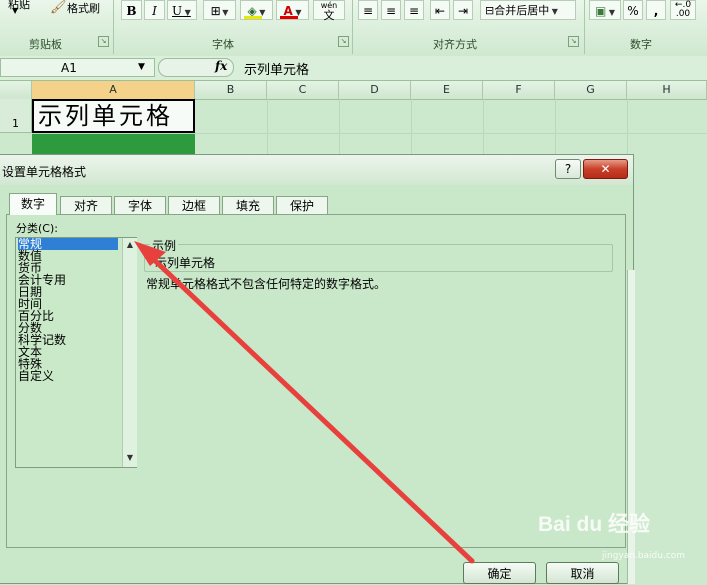 The width and height of the screenshot is (707, 585). I want to click on annotation-arrow-head, so click(150, 253).